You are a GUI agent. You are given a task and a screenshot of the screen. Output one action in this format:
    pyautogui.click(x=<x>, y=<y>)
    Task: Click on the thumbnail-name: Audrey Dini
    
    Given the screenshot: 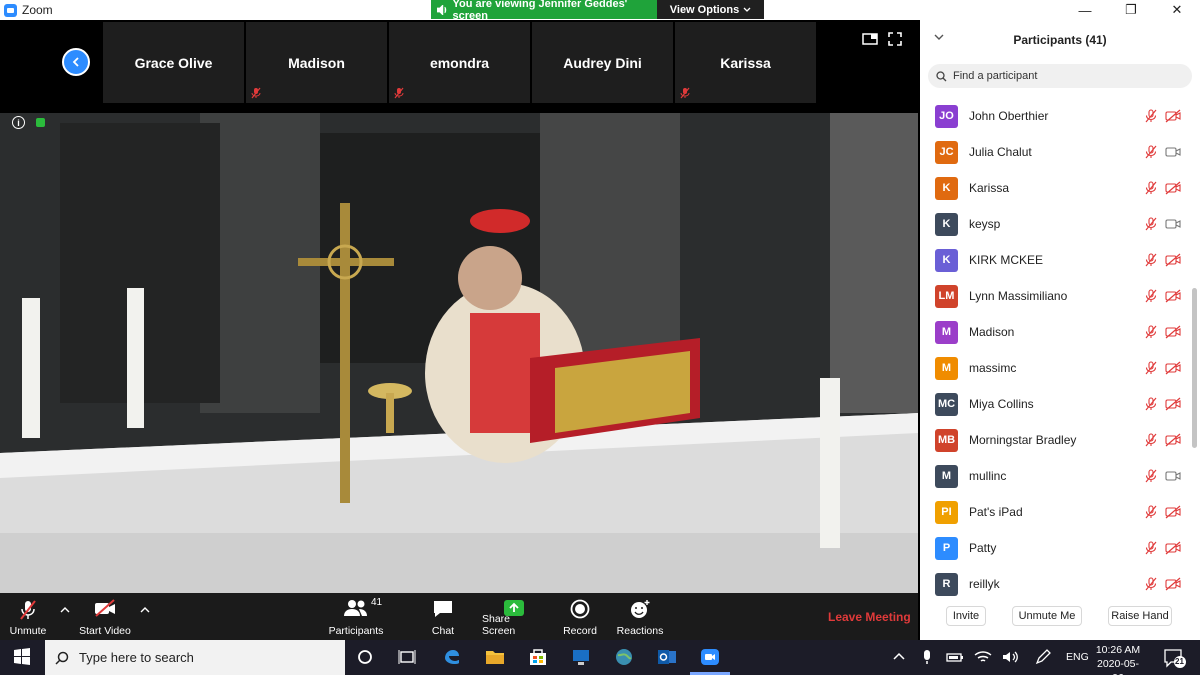 What is the action you would take?
    pyautogui.click(x=602, y=62)
    